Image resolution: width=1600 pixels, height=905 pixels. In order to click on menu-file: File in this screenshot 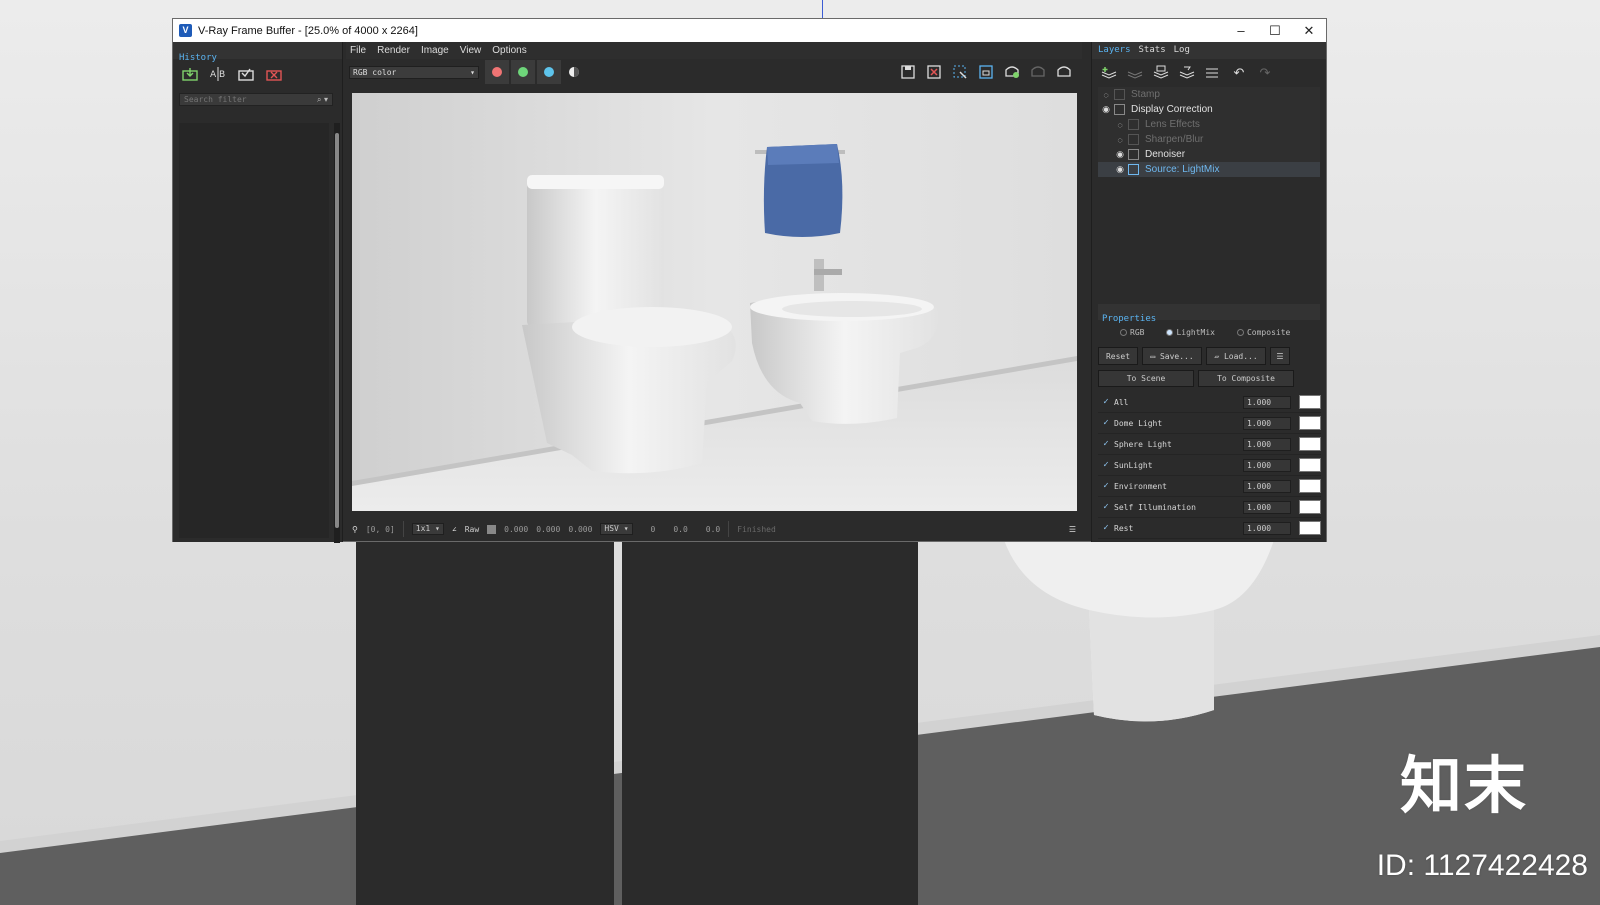, I will do `click(358, 50)`.